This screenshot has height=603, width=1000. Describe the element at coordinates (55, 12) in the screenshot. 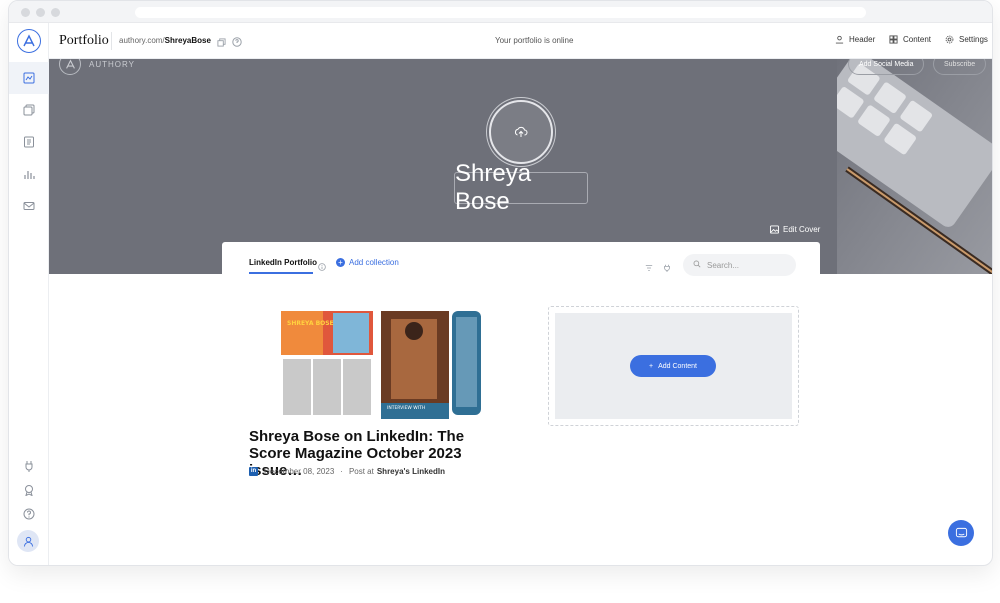

I see `window-maximize-dot` at that location.